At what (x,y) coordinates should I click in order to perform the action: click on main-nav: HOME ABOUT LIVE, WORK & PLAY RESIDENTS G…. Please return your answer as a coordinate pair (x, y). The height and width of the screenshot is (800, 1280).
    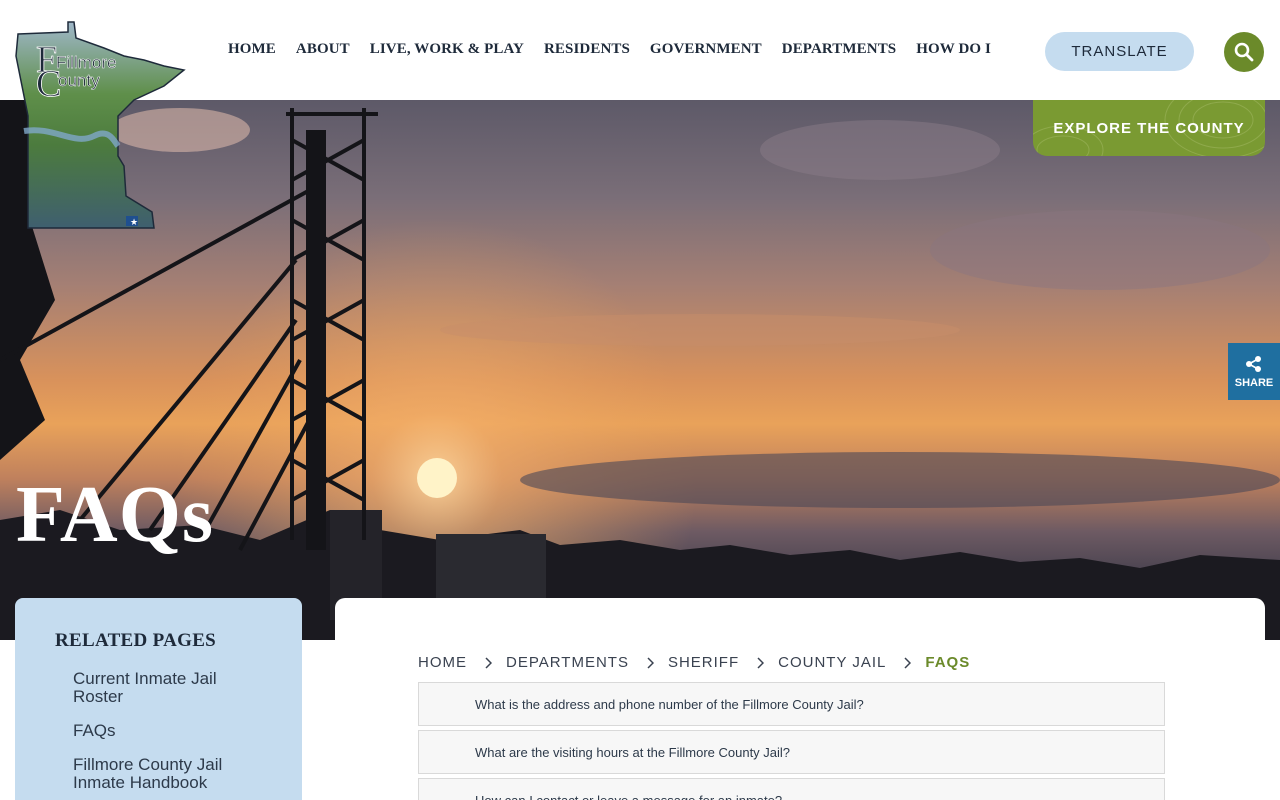
    Looking at the image, I should click on (619, 49).